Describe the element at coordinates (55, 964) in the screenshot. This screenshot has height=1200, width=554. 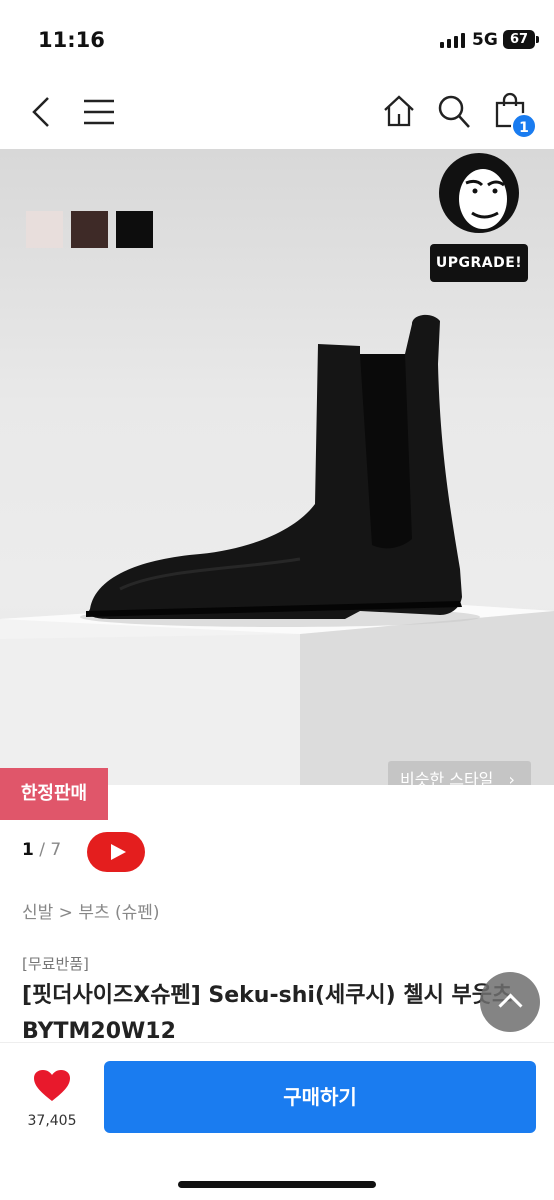
I see `free-return-tag: [무료반품]` at that location.